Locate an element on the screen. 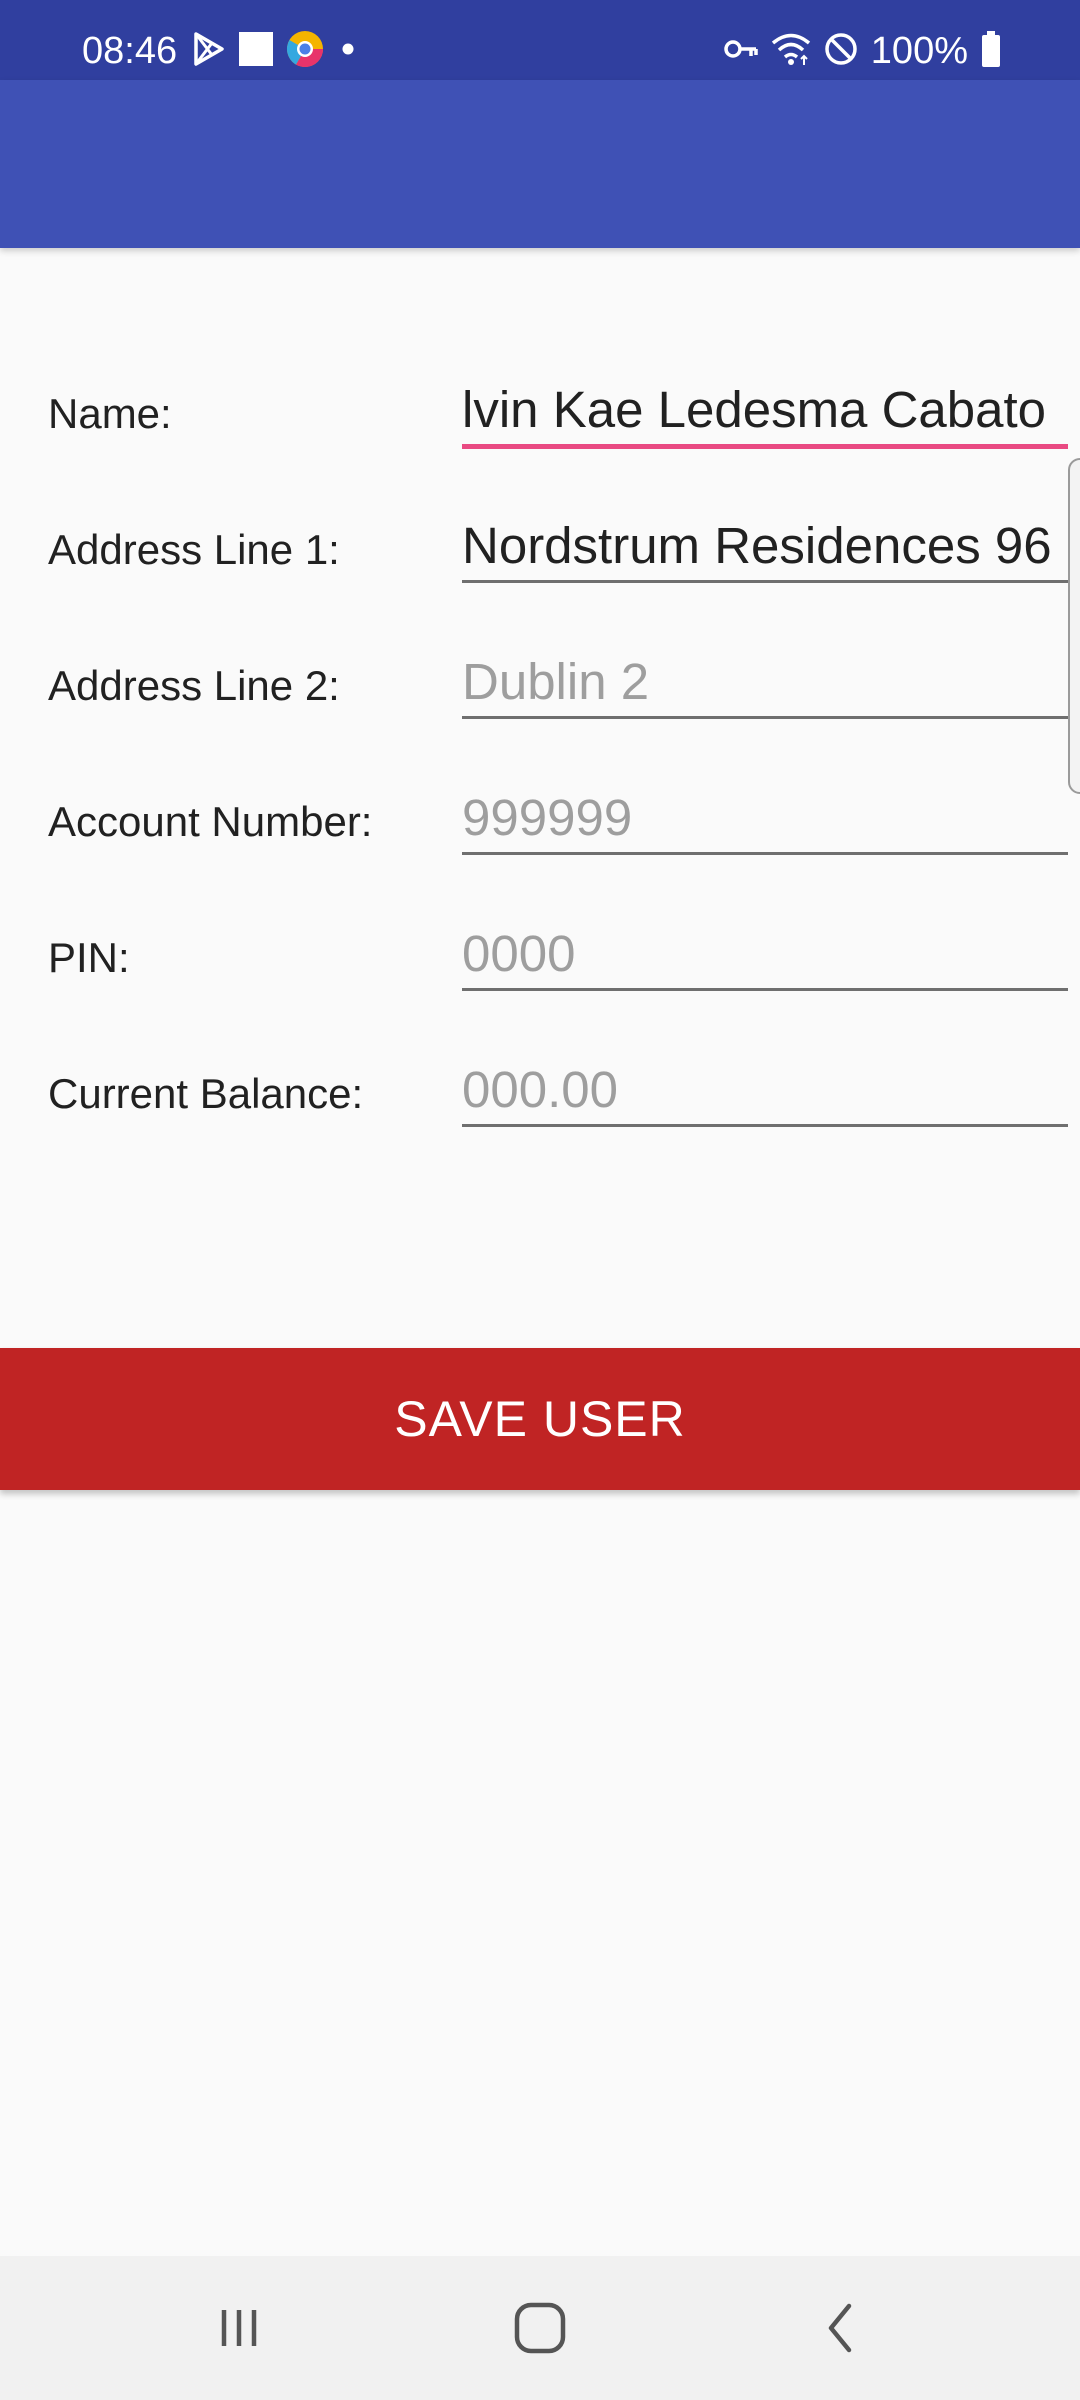  status-notification-icons is located at coordinates (276, 51).